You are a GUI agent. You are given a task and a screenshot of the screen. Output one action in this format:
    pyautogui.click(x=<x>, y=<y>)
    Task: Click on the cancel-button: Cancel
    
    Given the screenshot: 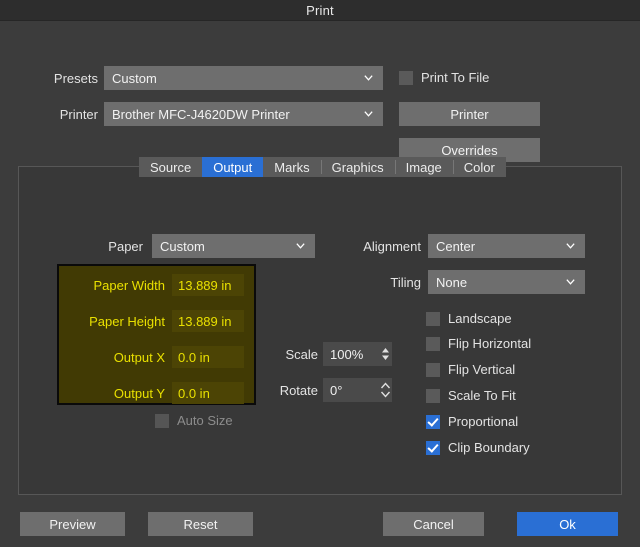 What is the action you would take?
    pyautogui.click(x=433, y=524)
    